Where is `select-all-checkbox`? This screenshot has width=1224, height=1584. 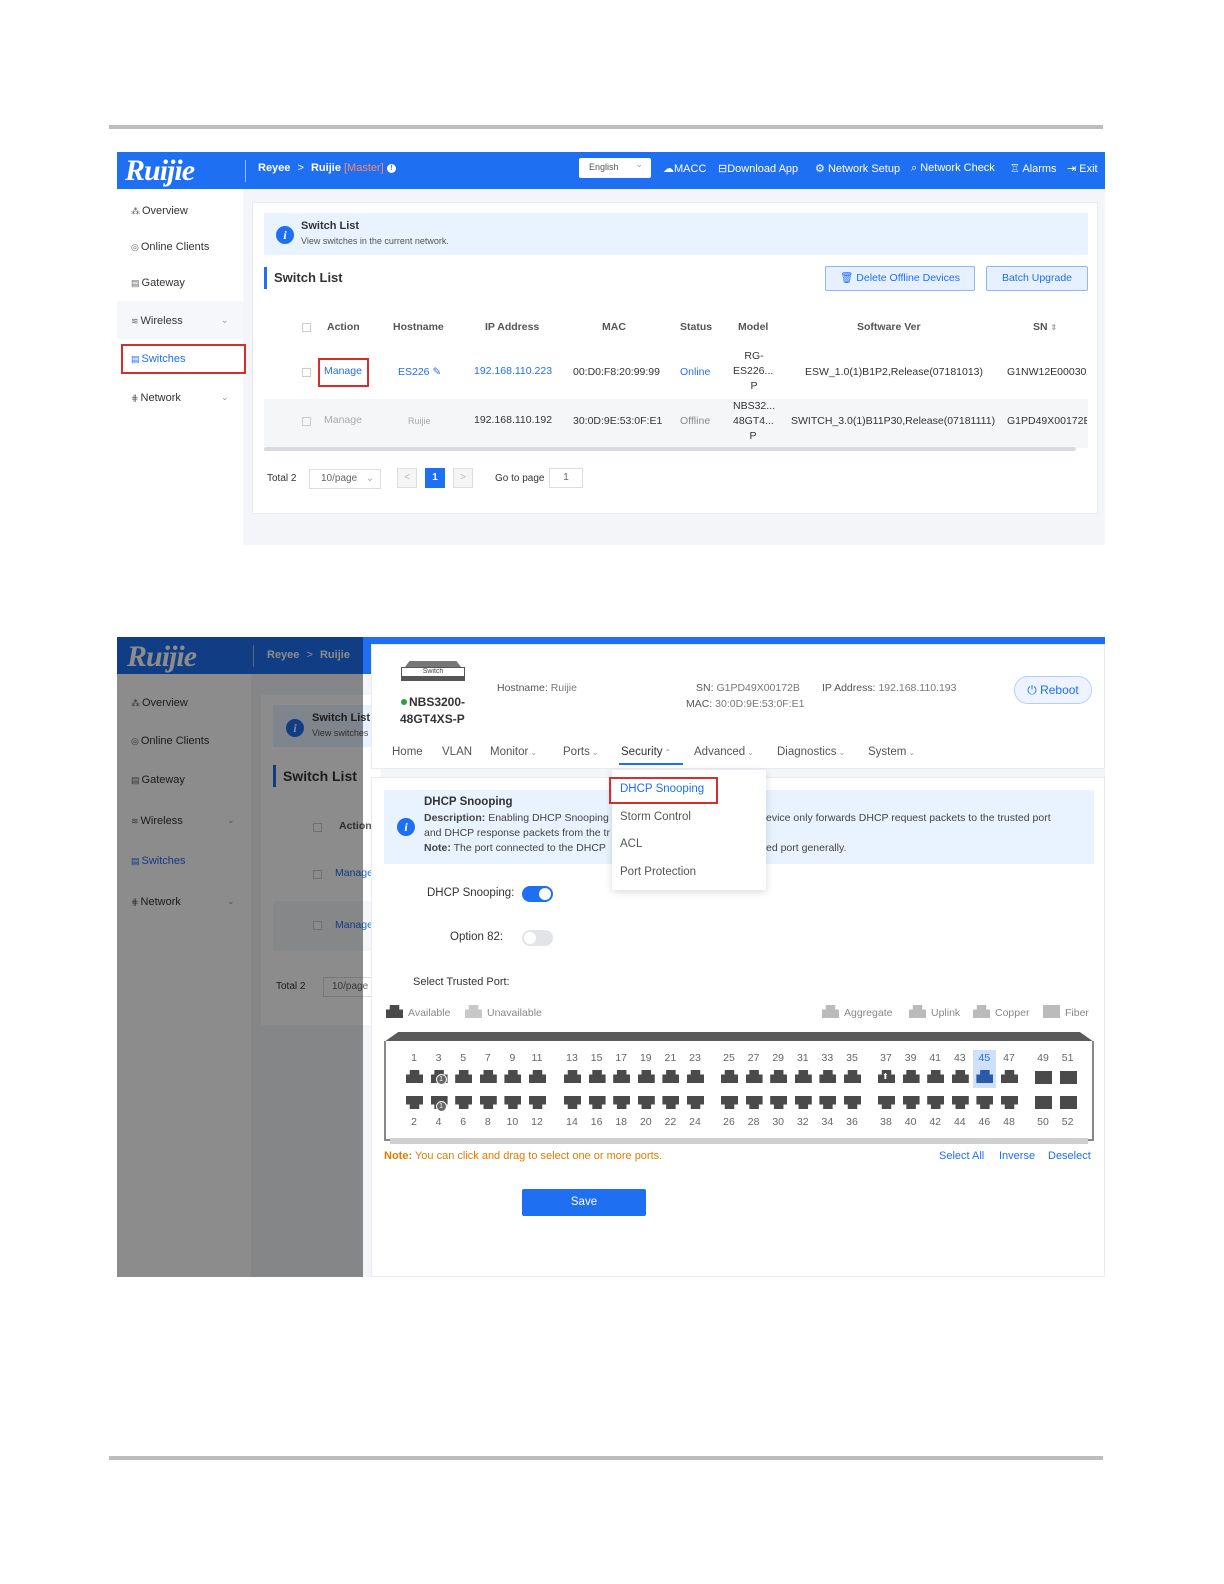
select-all-checkbox is located at coordinates (306, 327).